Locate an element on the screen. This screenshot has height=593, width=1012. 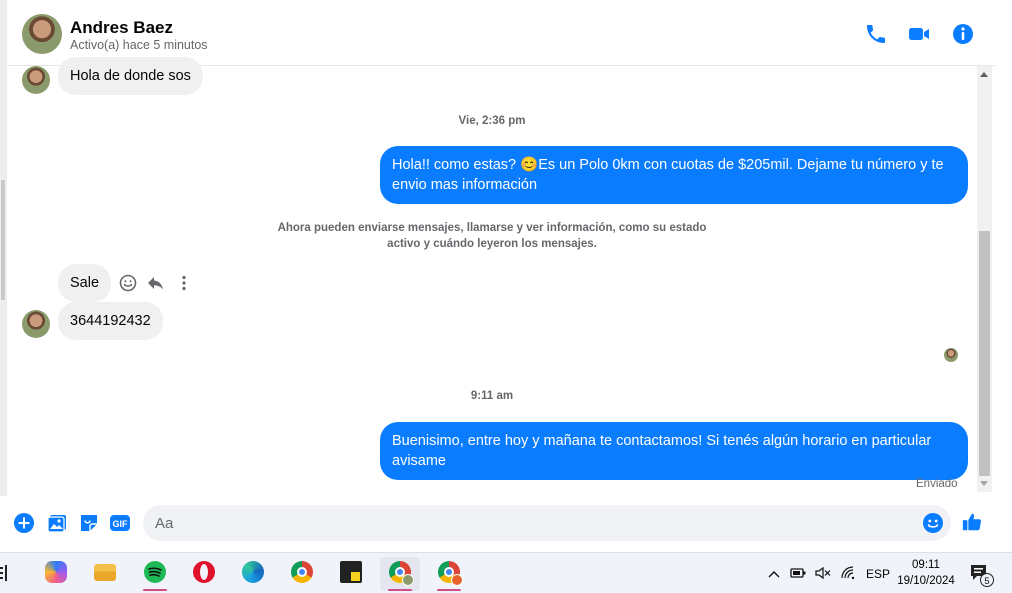
left-scroll-thumb is located at coordinates (3, 240).